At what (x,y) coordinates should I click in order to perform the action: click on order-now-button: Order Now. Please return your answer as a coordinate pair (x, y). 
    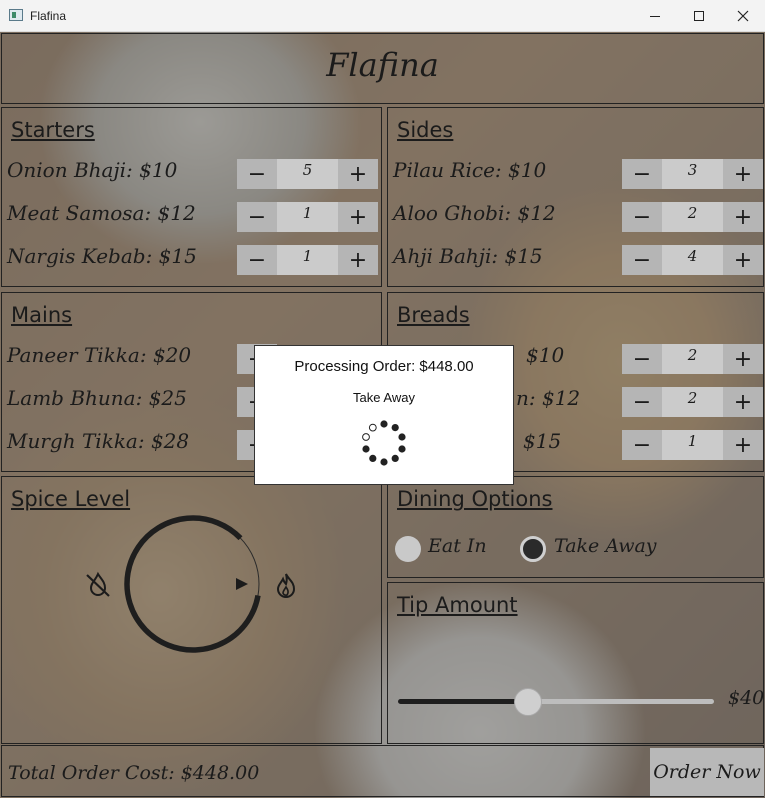
    Looking at the image, I should click on (707, 772).